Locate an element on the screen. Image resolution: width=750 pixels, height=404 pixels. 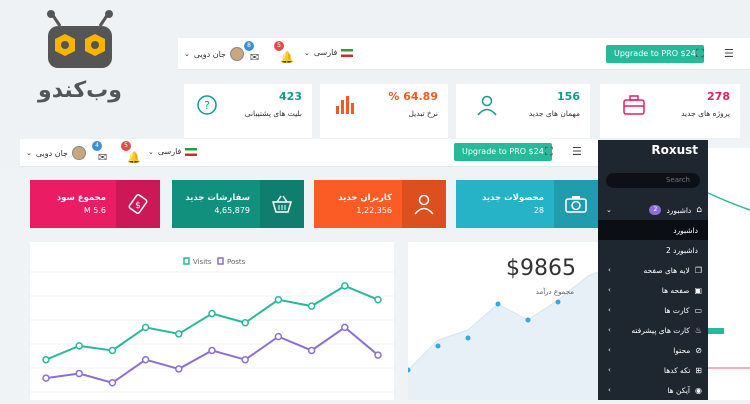
front-mail-badge: 4 is located at coordinates (97, 146).